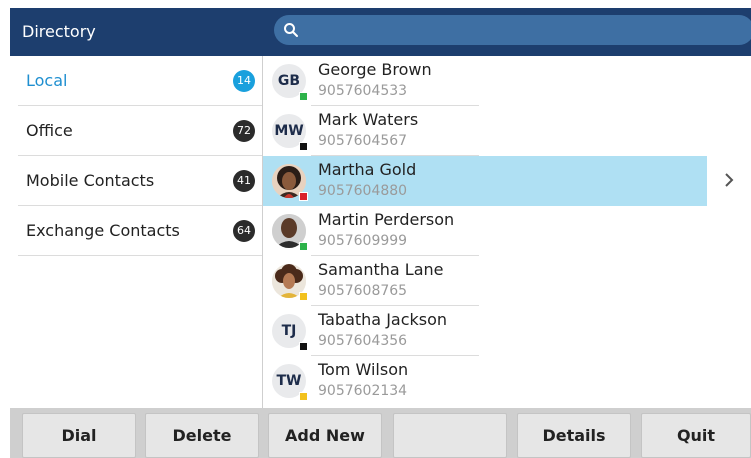 The height and width of the screenshot is (458, 751). Describe the element at coordinates (79, 435) in the screenshot. I see `dial-button: Dial` at that location.